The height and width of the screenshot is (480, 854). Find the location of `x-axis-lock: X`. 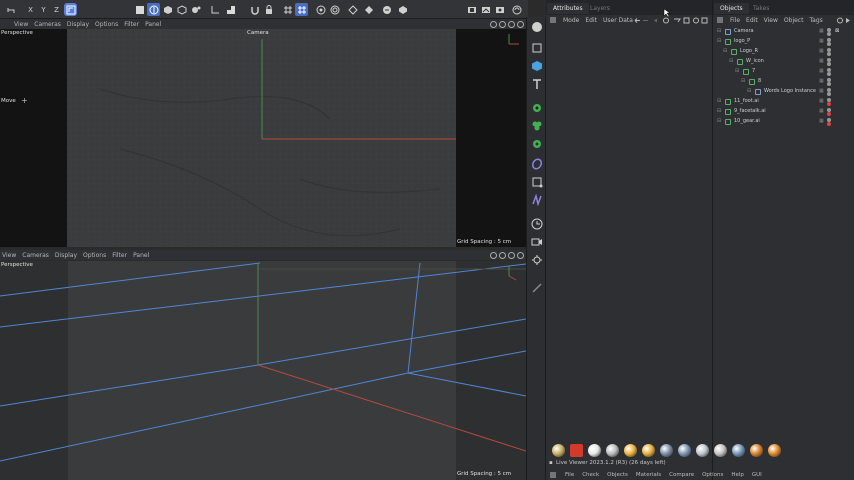

x-axis-lock: X is located at coordinates (30, 9).